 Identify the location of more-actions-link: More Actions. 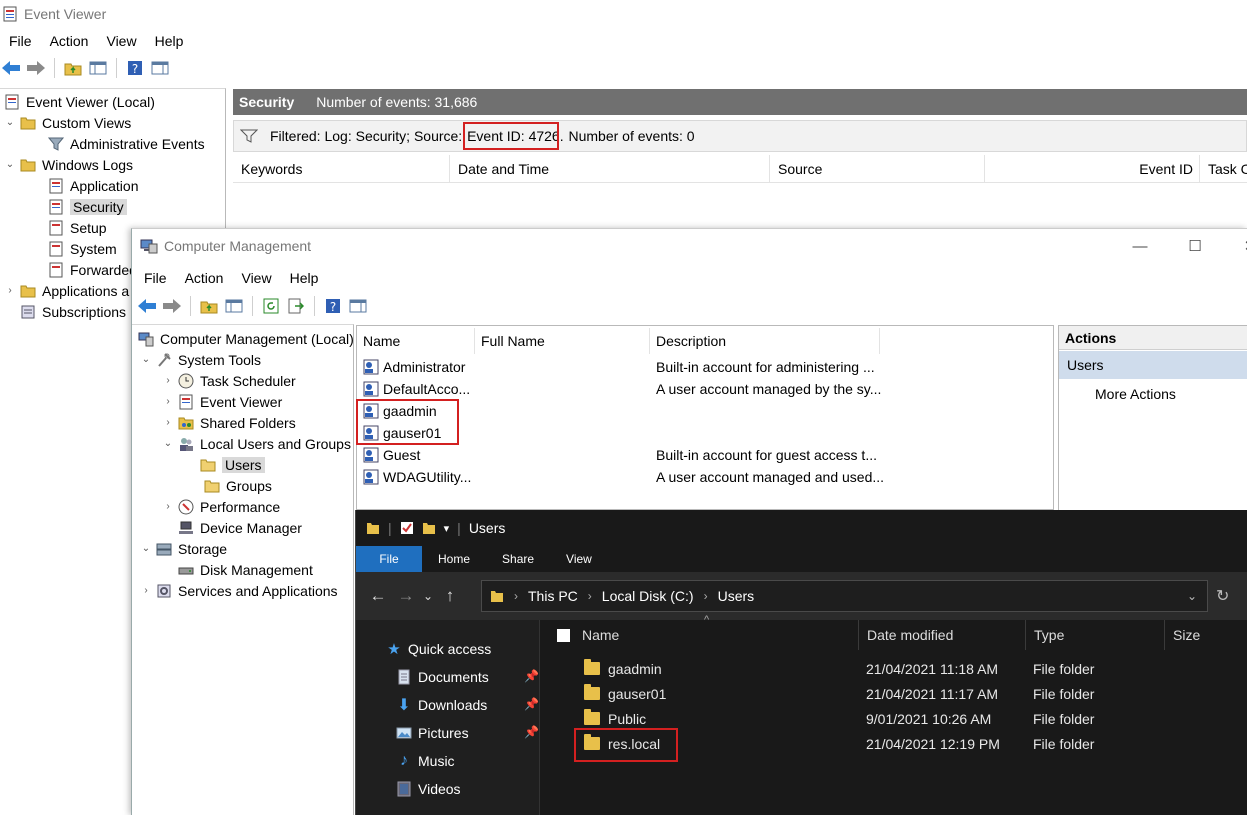
(1135, 394).